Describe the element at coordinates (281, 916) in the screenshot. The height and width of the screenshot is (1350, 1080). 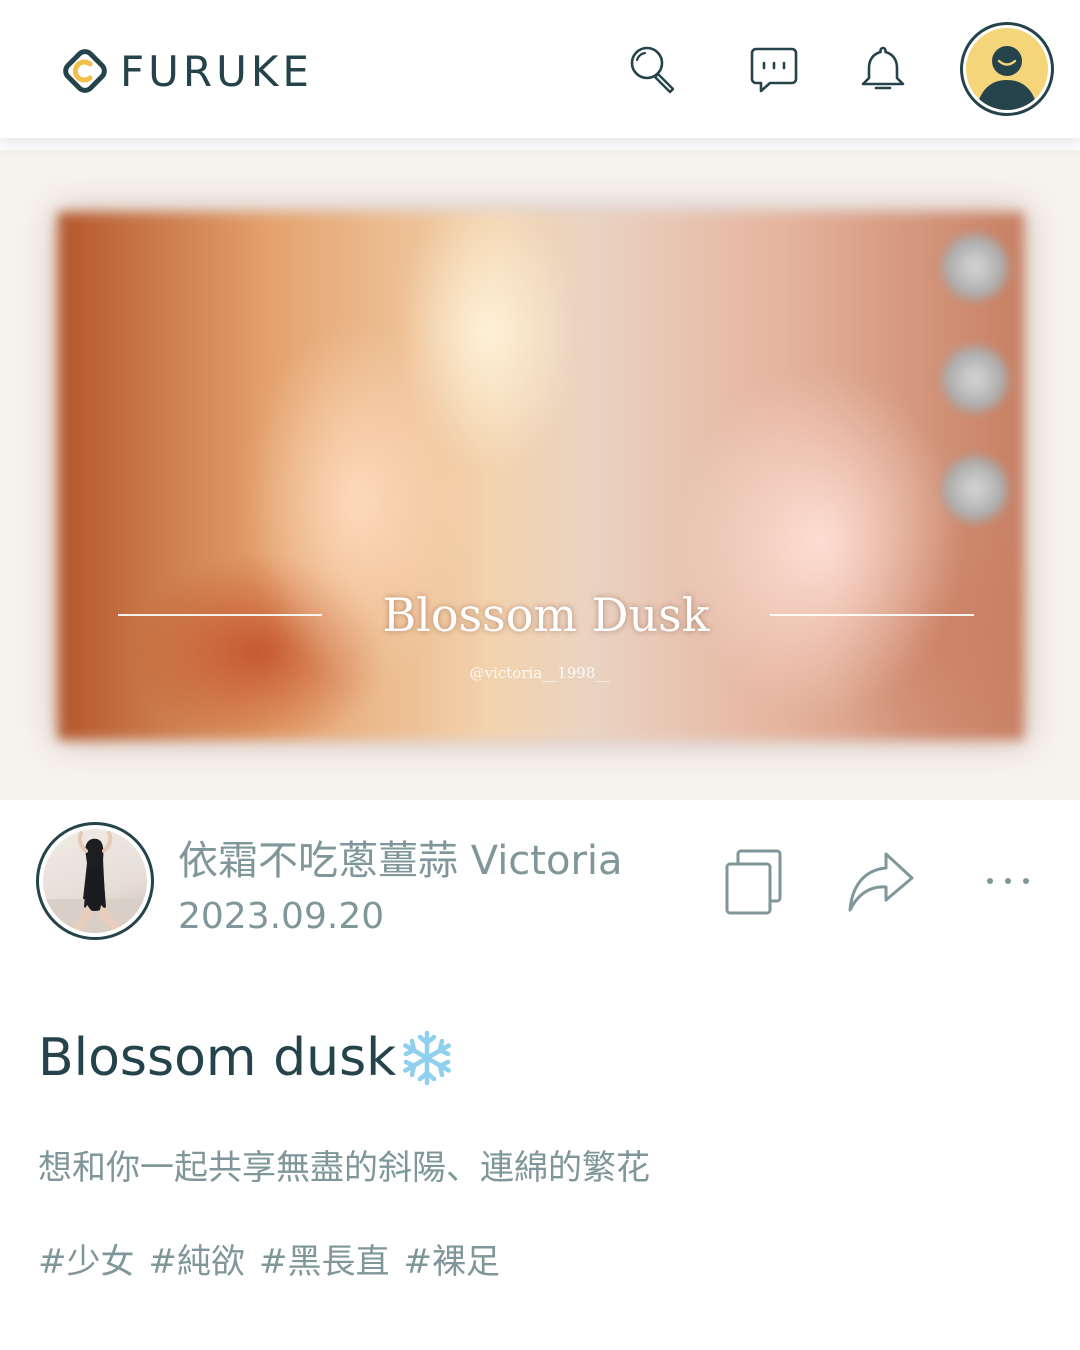
I see `post-date: 2023.09.20` at that location.